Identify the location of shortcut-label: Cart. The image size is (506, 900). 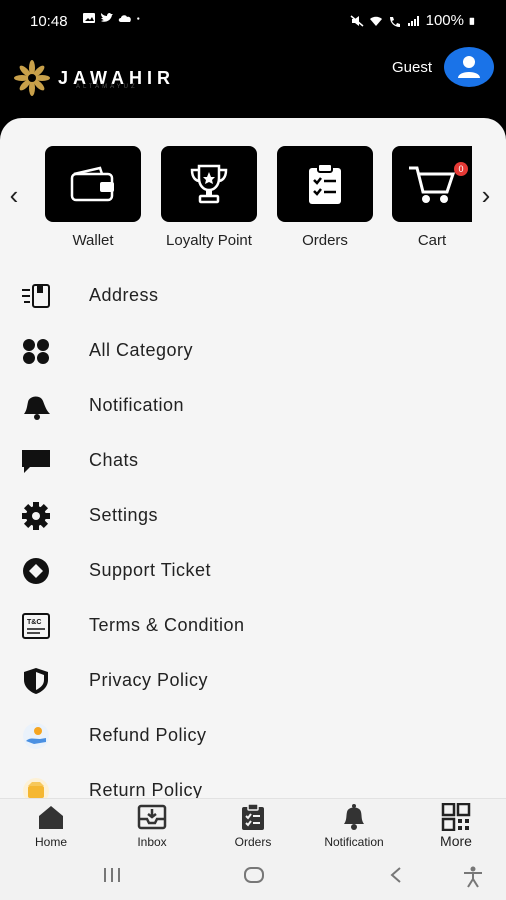
(432, 240).